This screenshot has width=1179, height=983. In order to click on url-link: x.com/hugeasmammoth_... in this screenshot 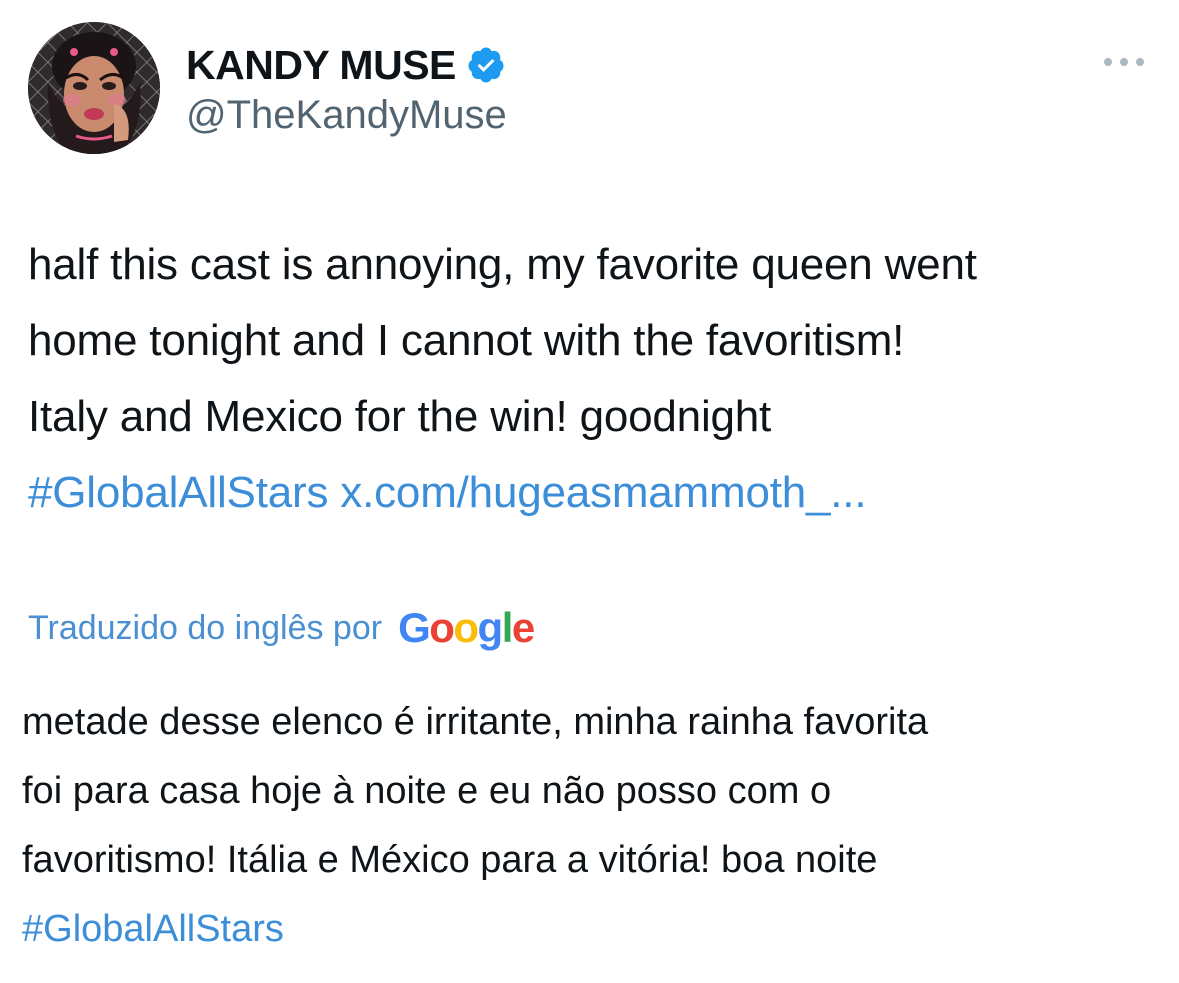, I will do `click(603, 492)`.